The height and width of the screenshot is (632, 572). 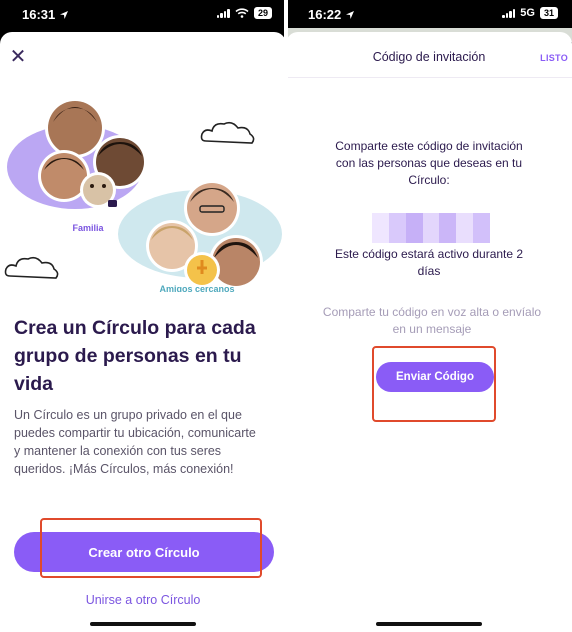 I want to click on page-title: Código de invitación, so click(x=429, y=57).